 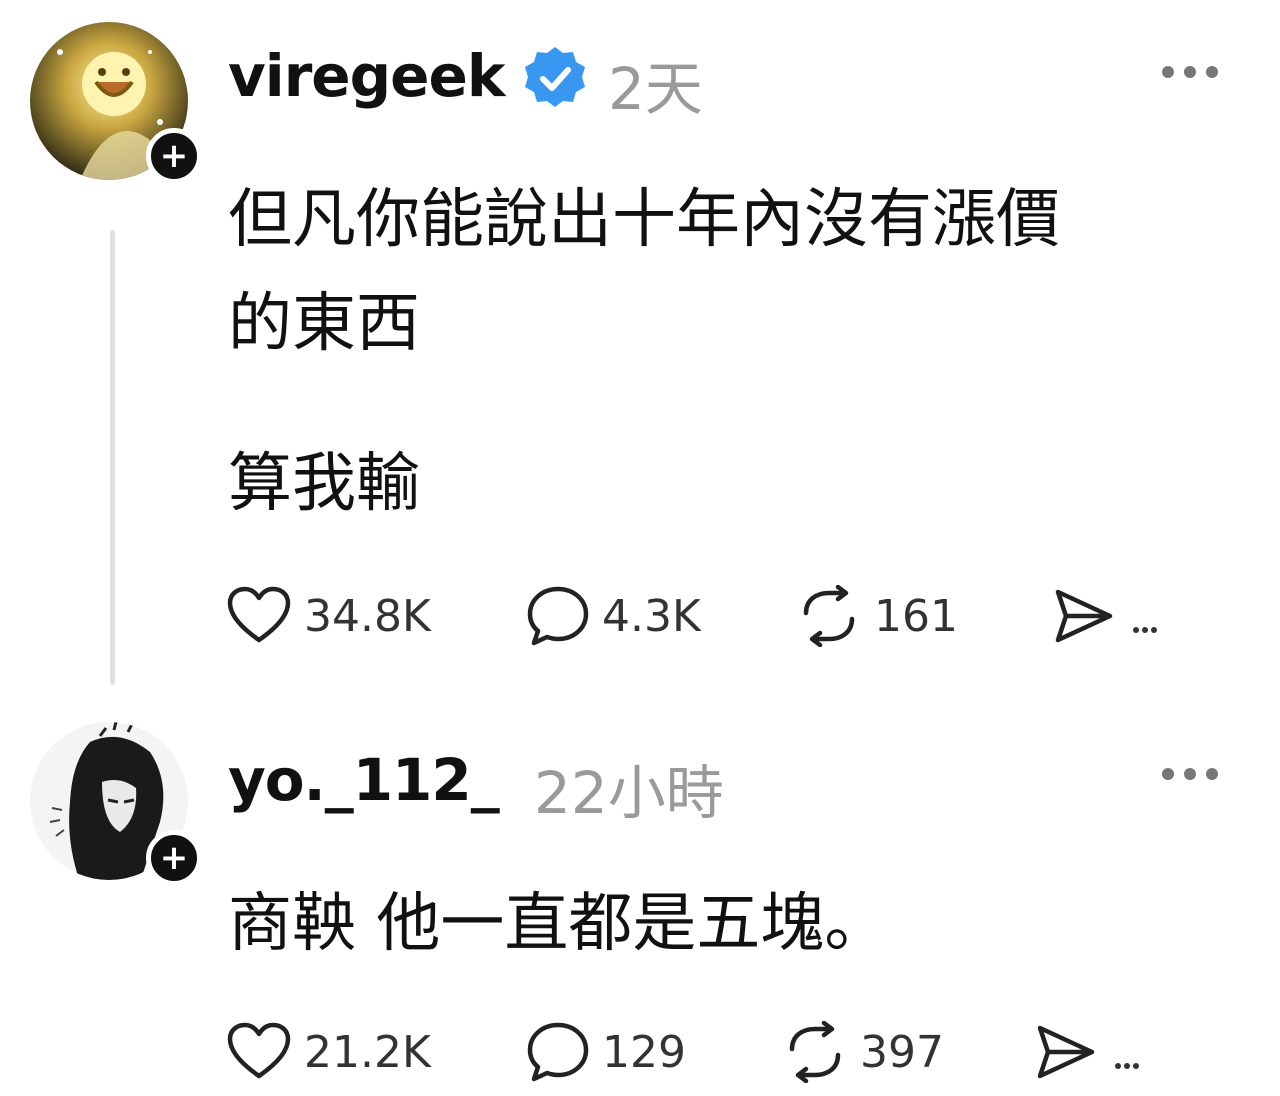 I want to click on repost-button: 161, so click(x=877, y=616).